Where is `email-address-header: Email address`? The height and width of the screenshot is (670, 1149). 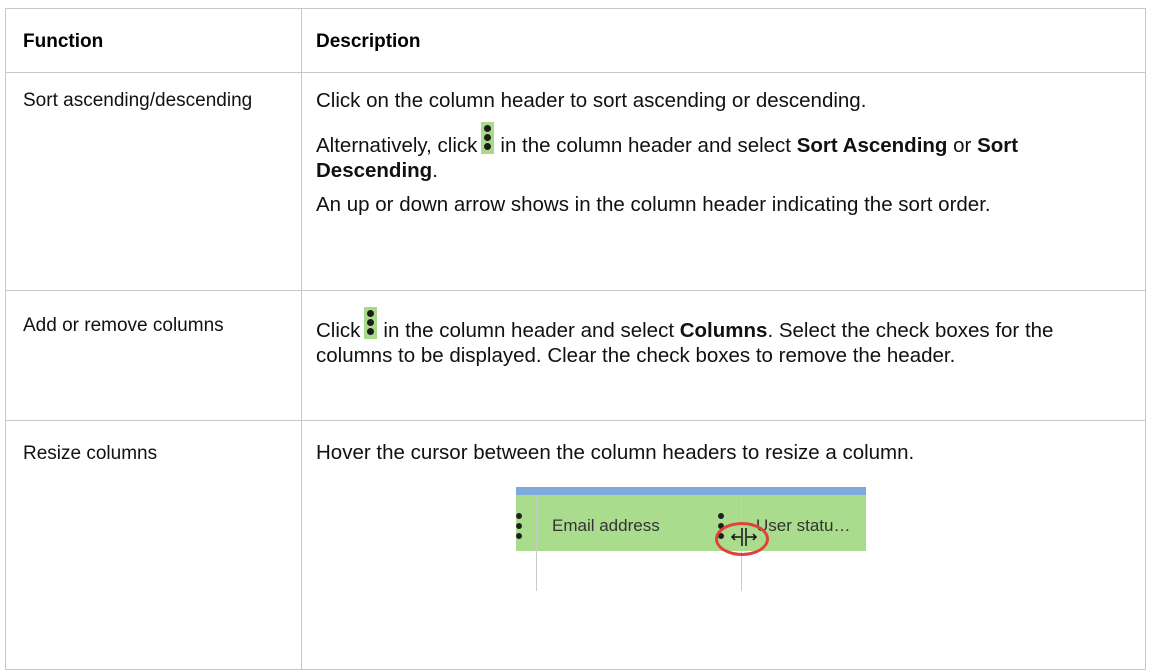 email-address-header: Email address is located at coordinates (606, 525).